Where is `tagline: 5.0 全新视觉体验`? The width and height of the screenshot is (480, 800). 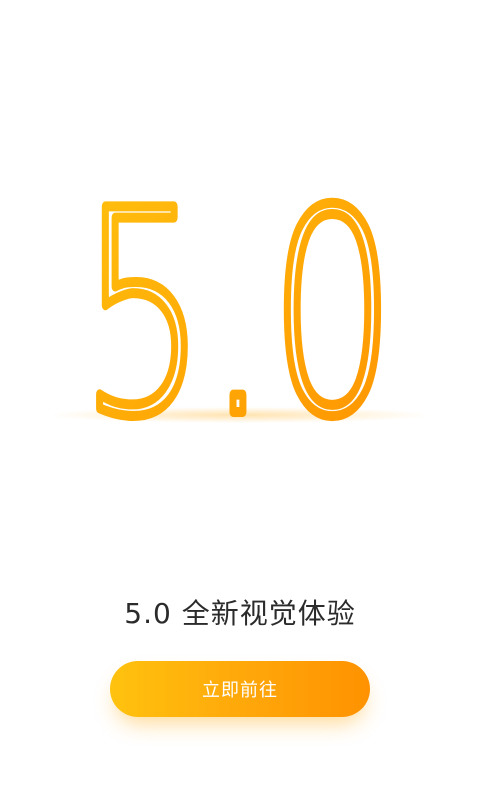 tagline: 5.0 全新视觉体验 is located at coordinates (240, 613).